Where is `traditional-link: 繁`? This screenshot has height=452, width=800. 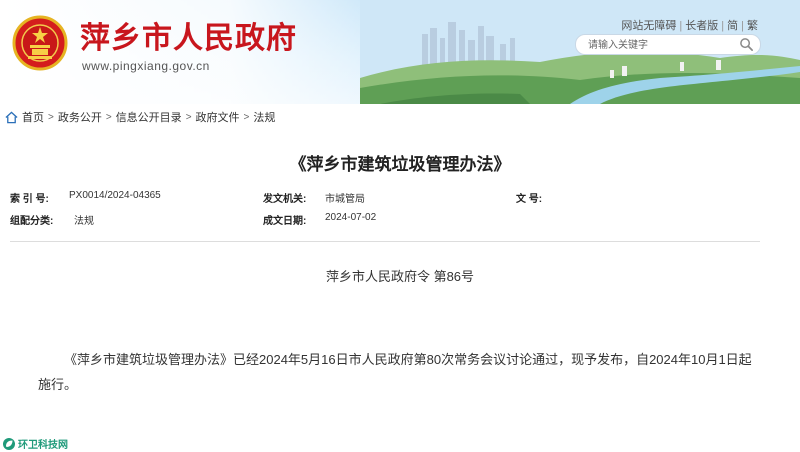
traditional-link: 繁 is located at coordinates (752, 26).